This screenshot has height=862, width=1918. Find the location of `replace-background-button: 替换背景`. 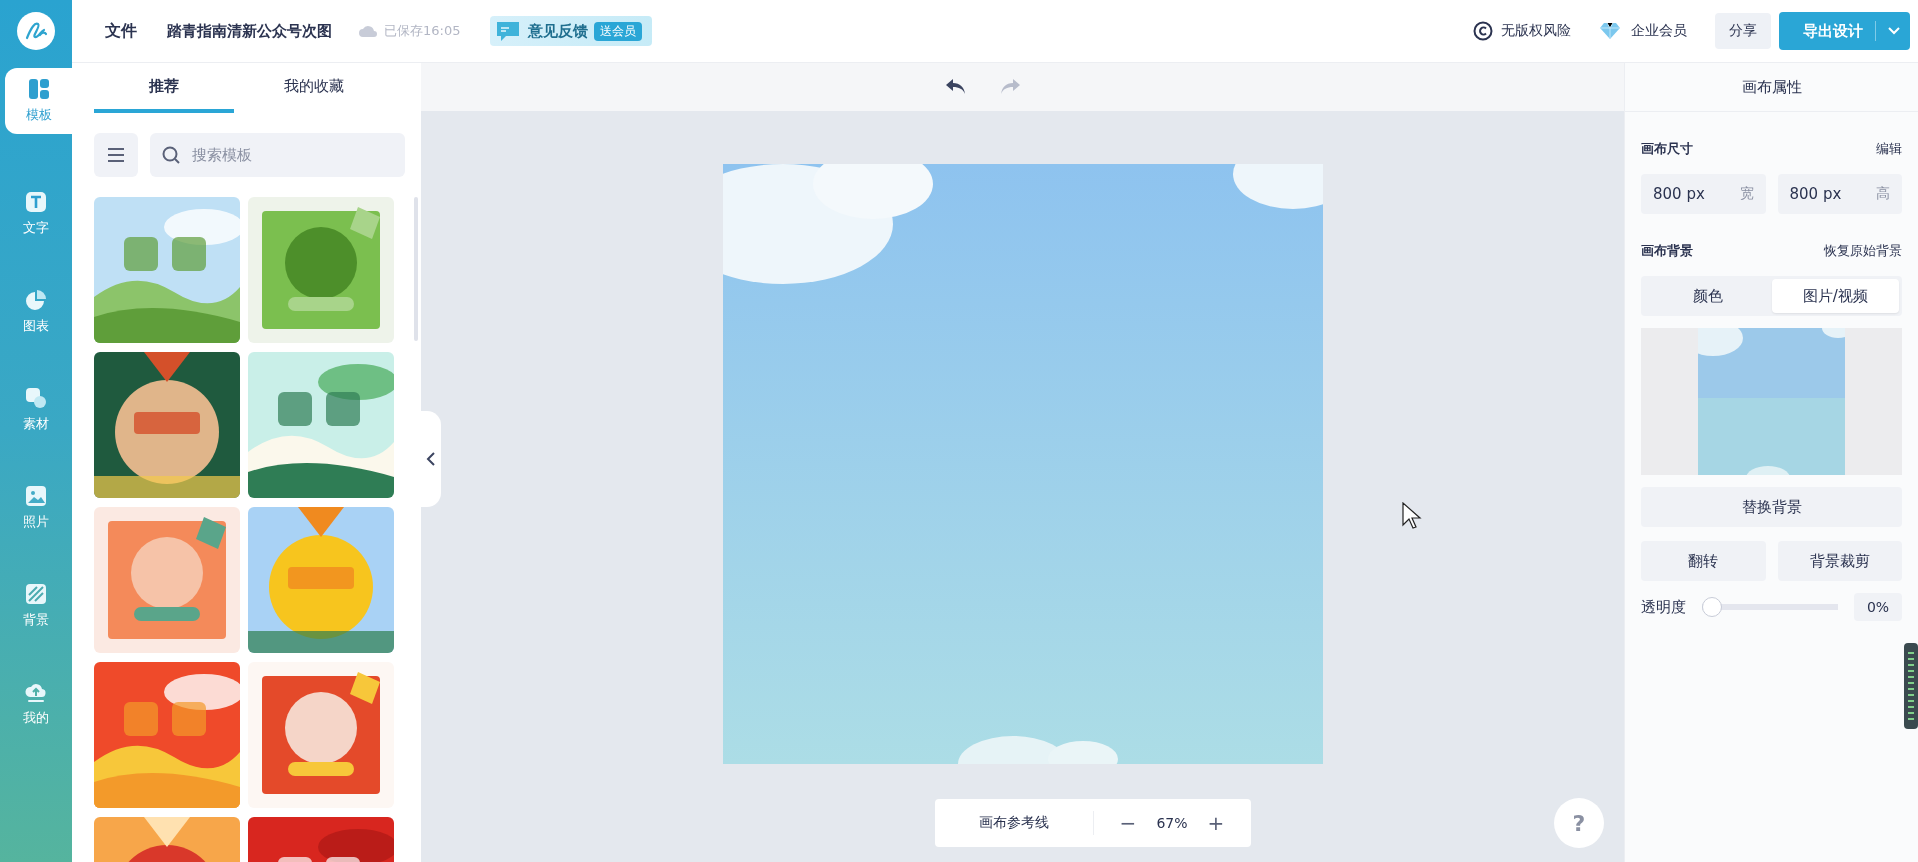

replace-background-button: 替换背景 is located at coordinates (1771, 507).